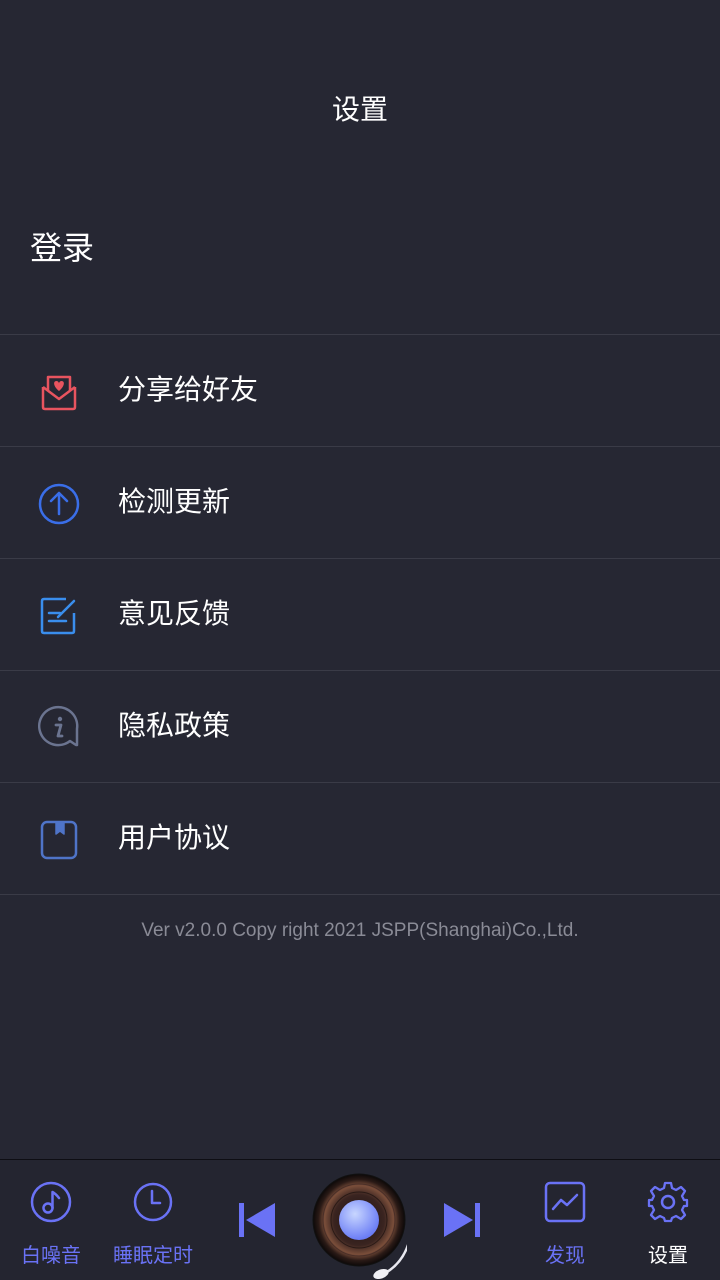  I want to click on menu-item-label: 分享给好友, so click(188, 389).